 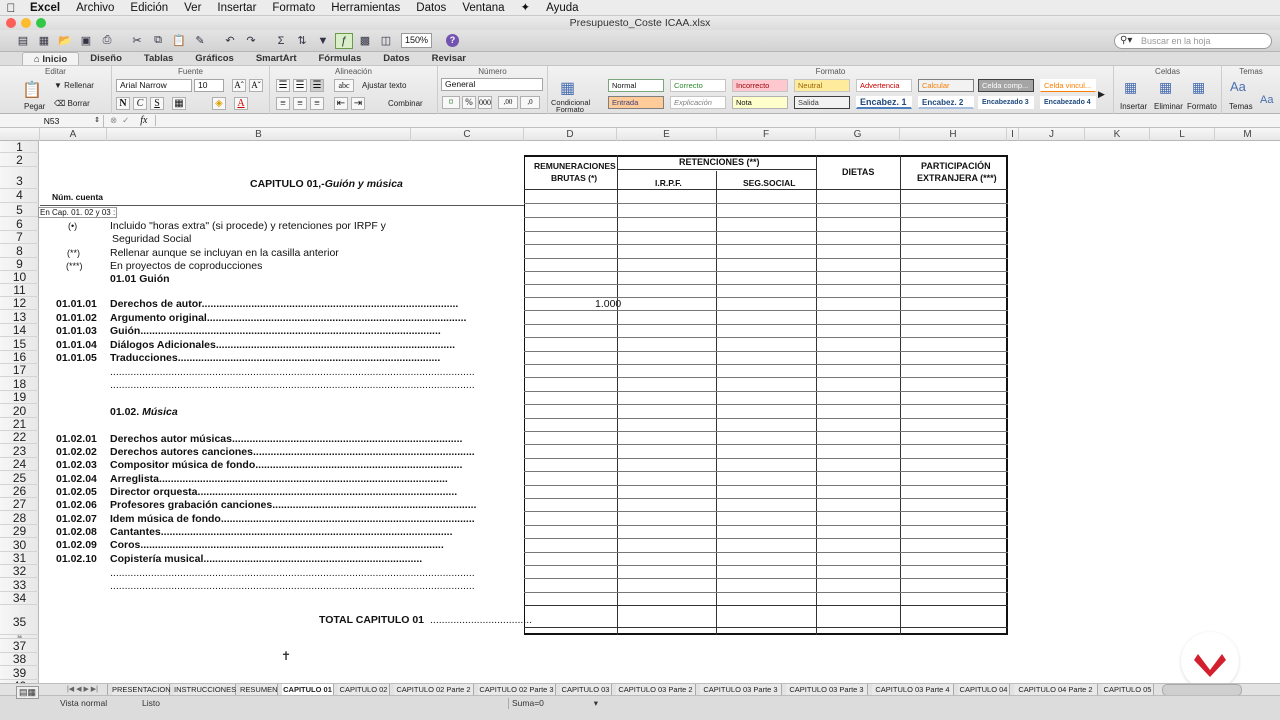 What do you see at coordinates (51, 58) in the screenshot?
I see `tab-inicio: ⌂ Inicio` at bounding box center [51, 58].